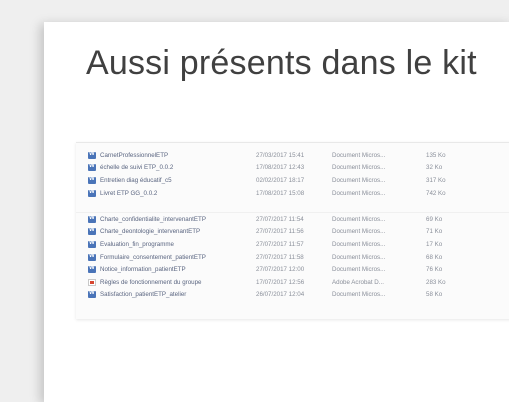 The height and width of the screenshot is (402, 509). I want to click on file-name: Evaluation_fin_programme, so click(137, 244).